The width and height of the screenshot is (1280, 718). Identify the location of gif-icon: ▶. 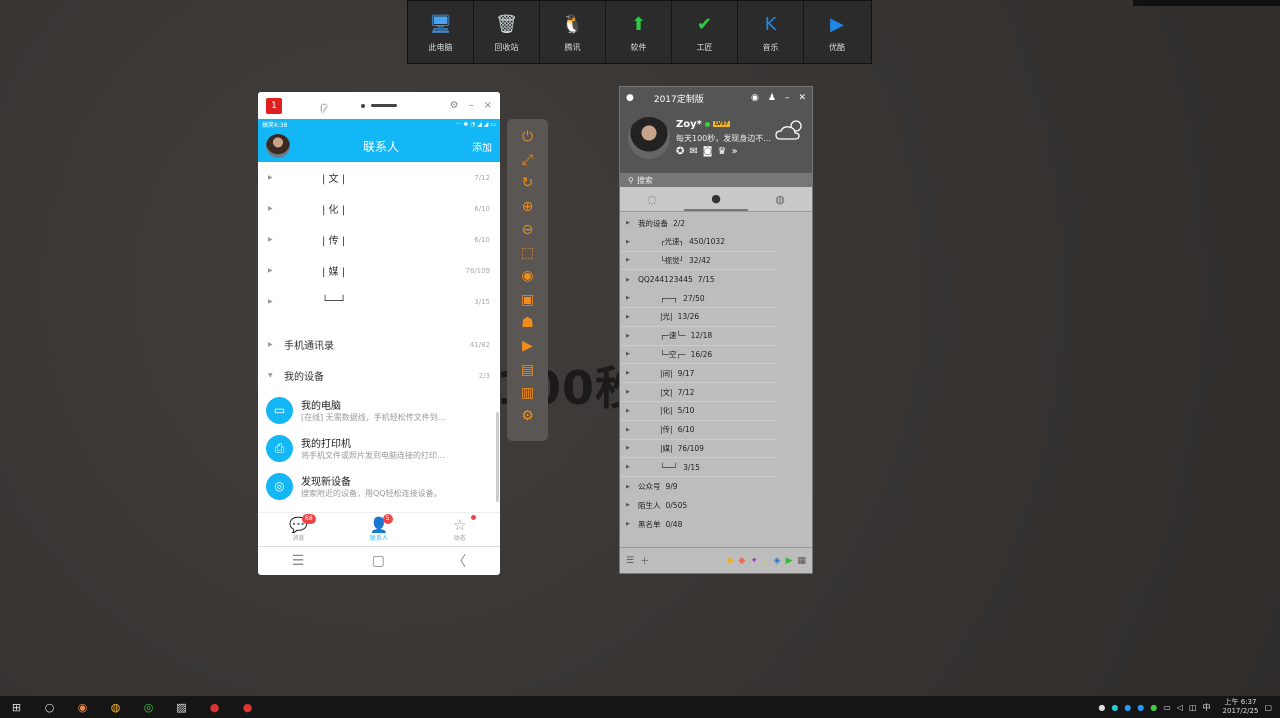
(528, 346).